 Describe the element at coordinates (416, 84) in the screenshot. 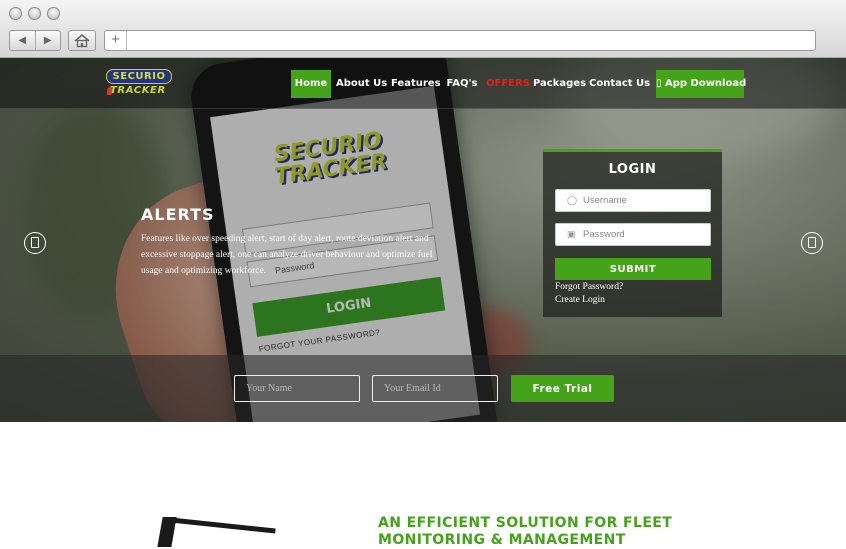

I see `nav-features: Features` at that location.